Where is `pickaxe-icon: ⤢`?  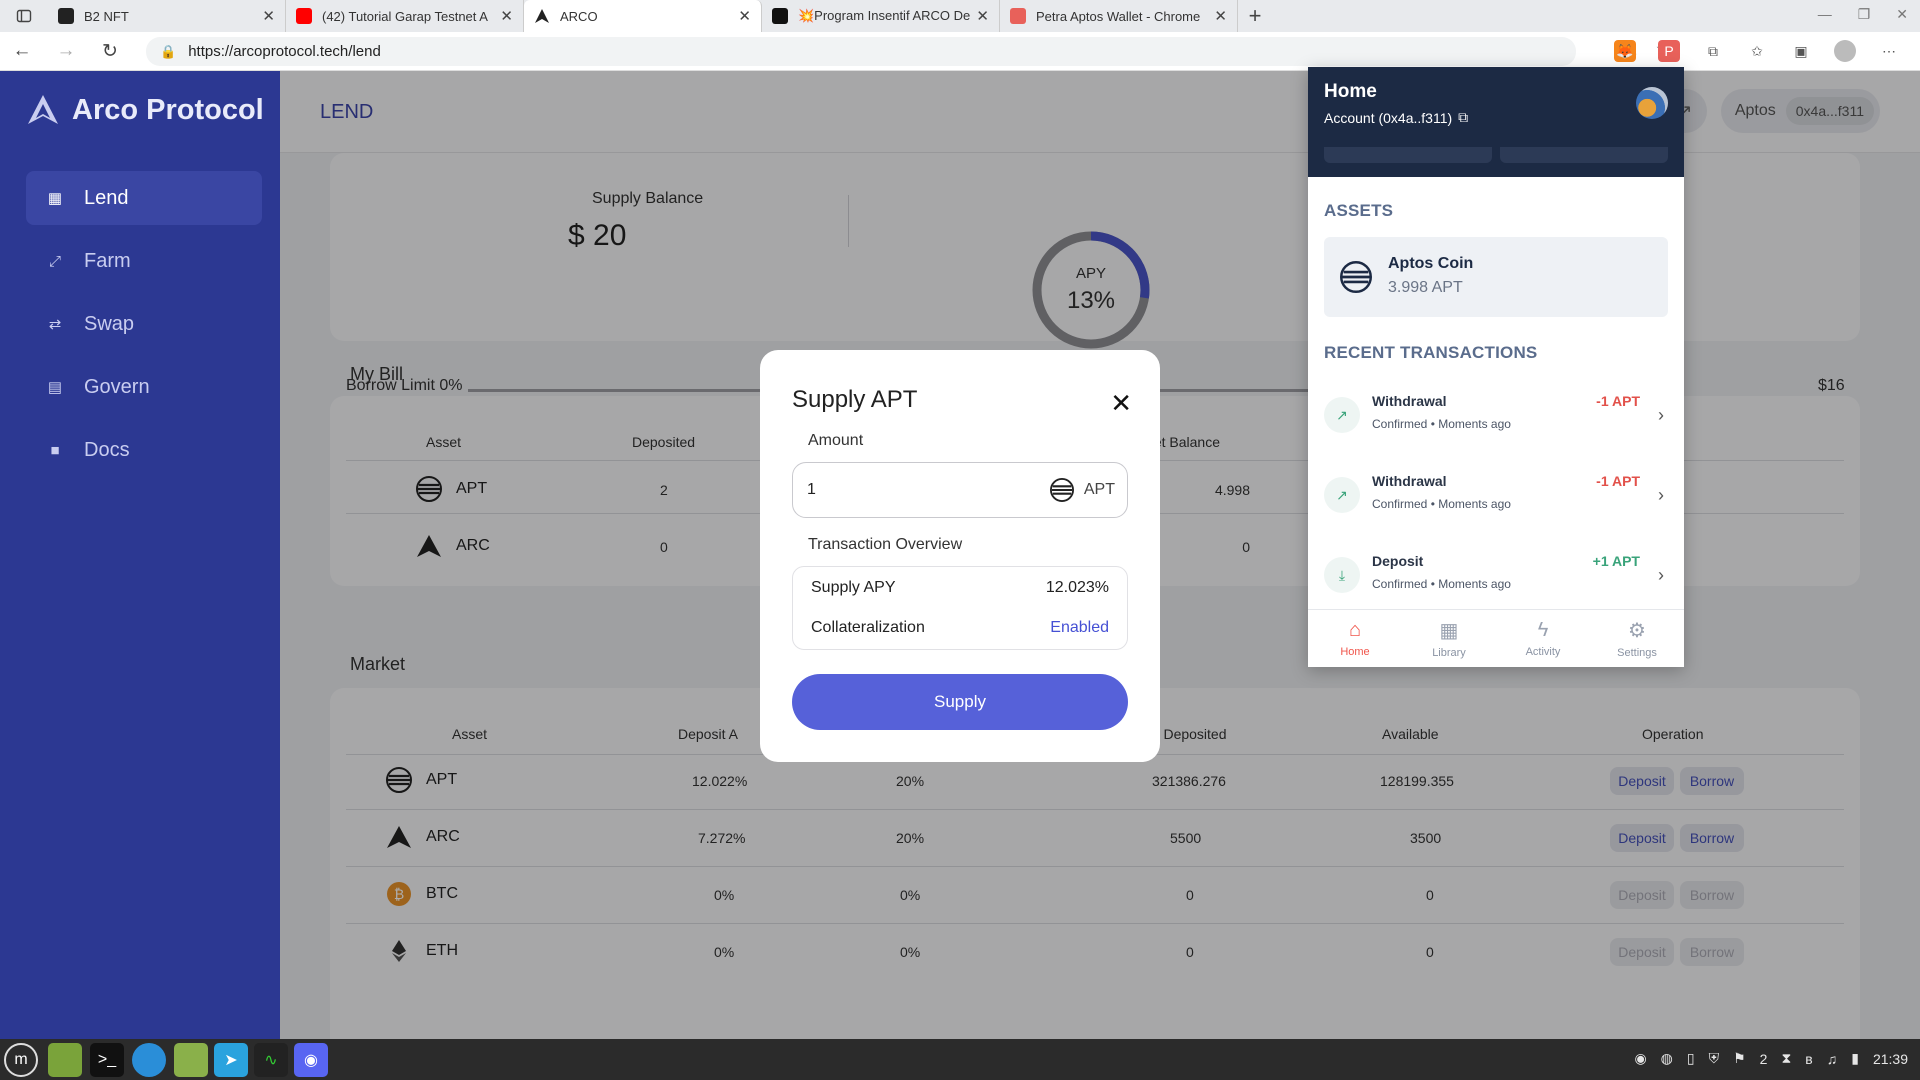
pickaxe-icon: ⤢ is located at coordinates (54, 261).